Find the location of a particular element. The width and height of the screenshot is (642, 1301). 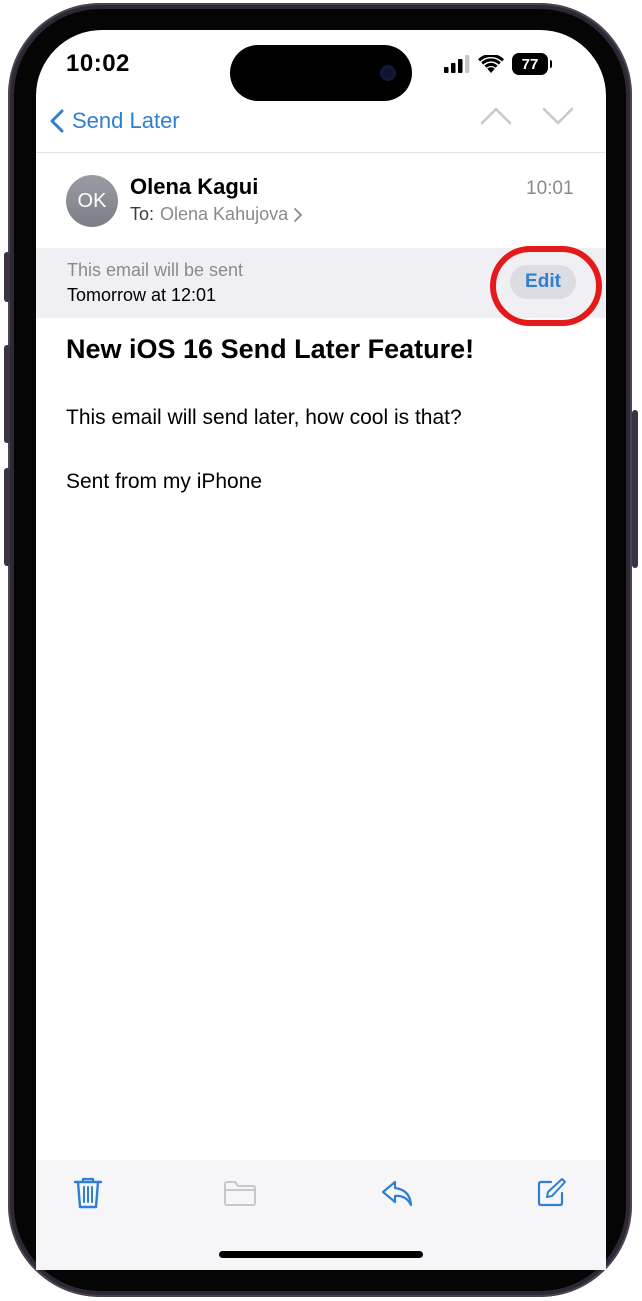

trash-button is located at coordinates (88, 1193).